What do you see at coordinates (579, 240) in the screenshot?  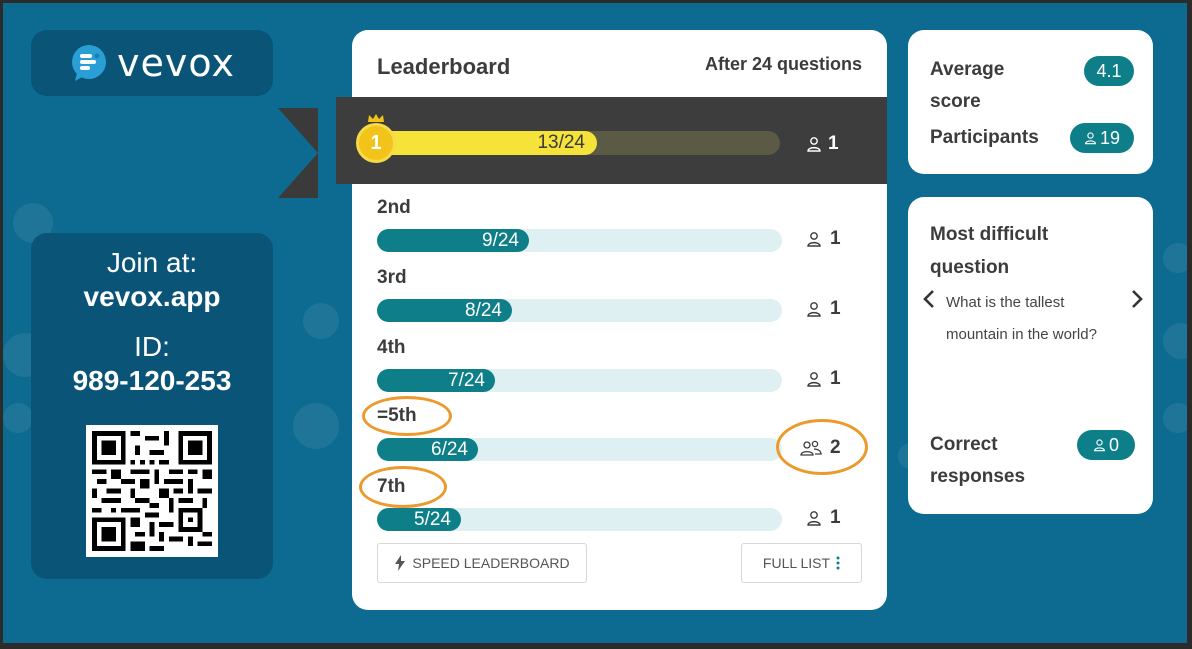 I see `score-bar: 9/24` at bounding box center [579, 240].